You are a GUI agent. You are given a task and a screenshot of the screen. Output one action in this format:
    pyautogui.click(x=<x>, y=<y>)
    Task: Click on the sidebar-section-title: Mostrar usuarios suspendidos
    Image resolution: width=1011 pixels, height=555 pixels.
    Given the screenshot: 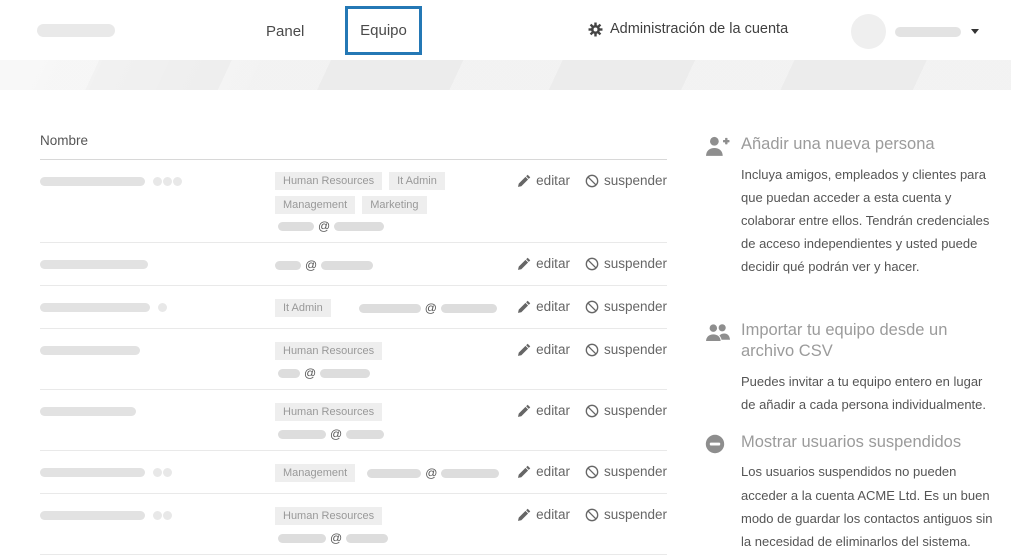 What is the action you would take?
    pyautogui.click(x=867, y=442)
    